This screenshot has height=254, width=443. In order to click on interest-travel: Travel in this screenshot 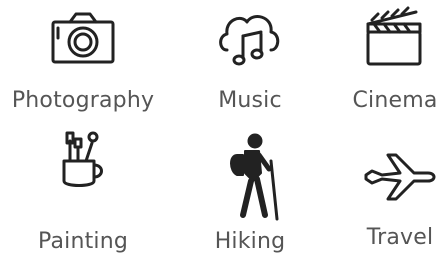, I will do `click(384, 187)`.